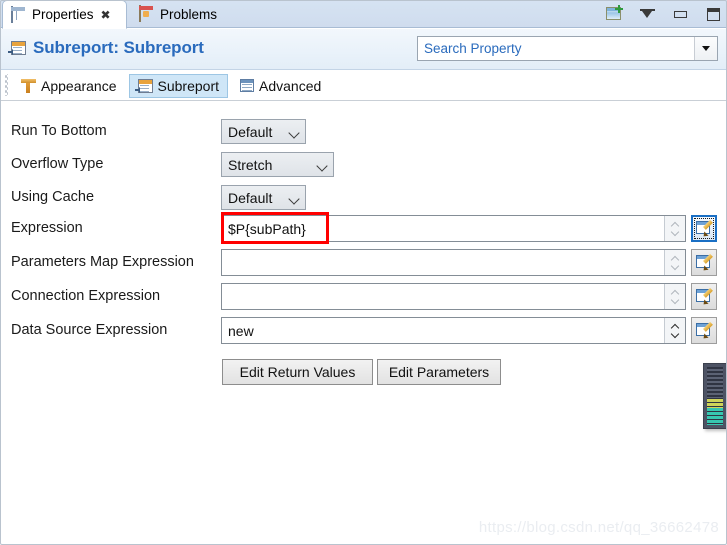  Describe the element at coordinates (674, 330) in the screenshot. I see `data-source-expression-spinner` at that location.